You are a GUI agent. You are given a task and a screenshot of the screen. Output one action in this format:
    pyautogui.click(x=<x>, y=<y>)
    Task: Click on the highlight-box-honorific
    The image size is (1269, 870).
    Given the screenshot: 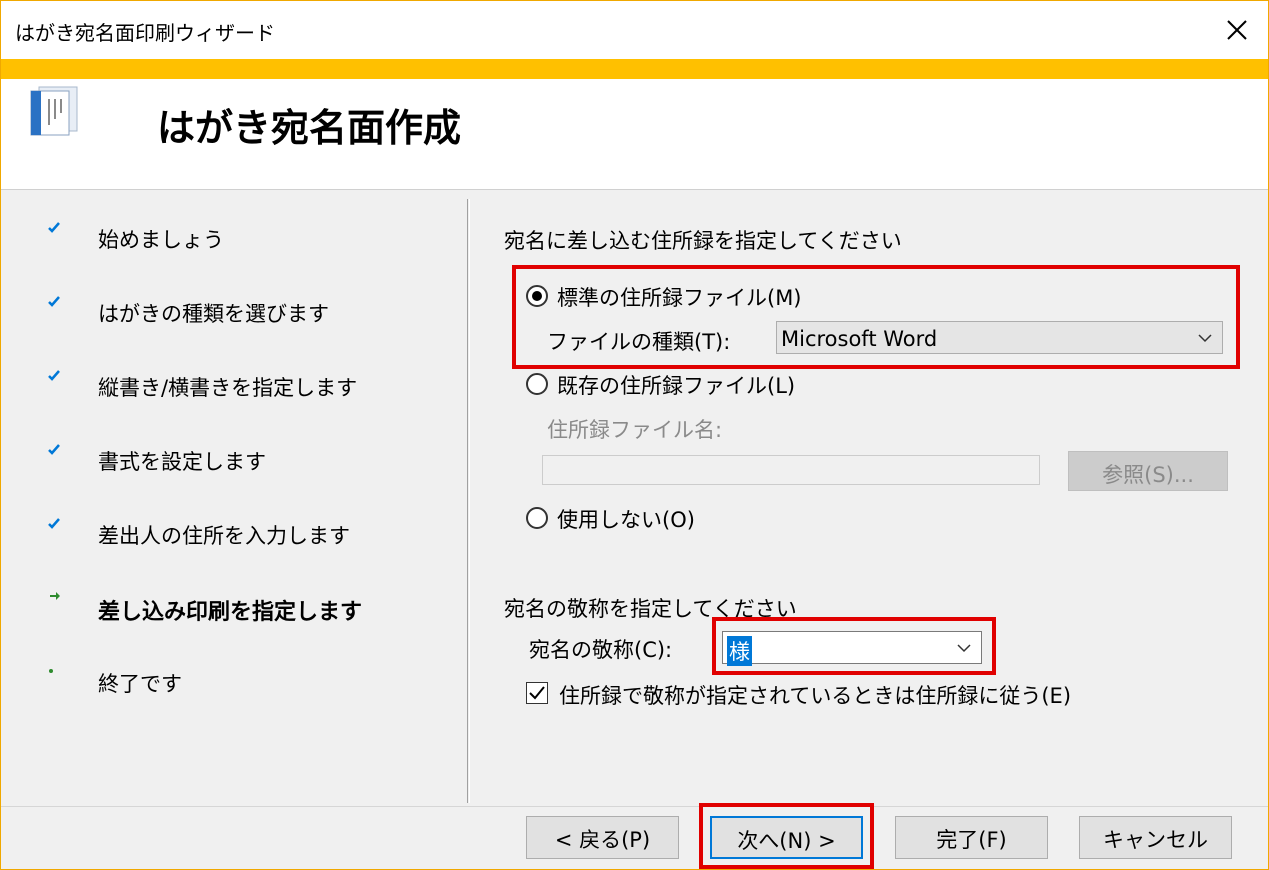 What is the action you would take?
    pyautogui.click(x=854, y=646)
    